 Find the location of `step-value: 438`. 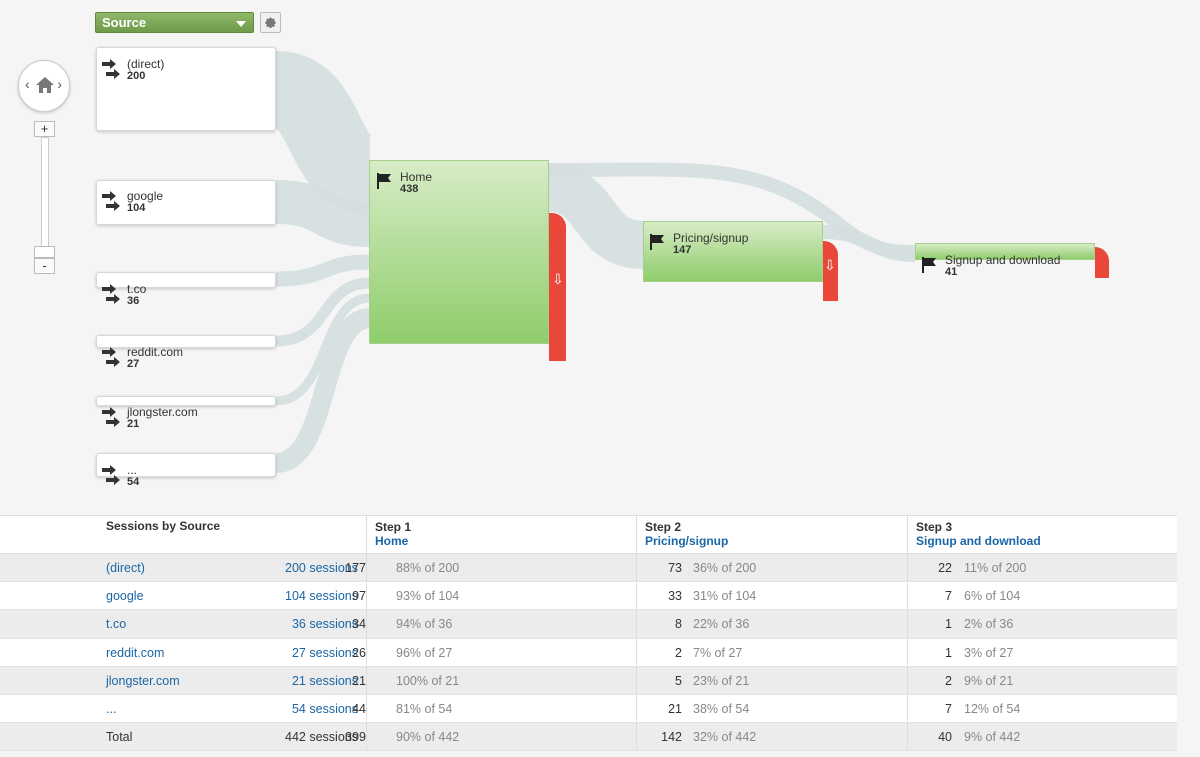

step-value: 438 is located at coordinates (409, 189).